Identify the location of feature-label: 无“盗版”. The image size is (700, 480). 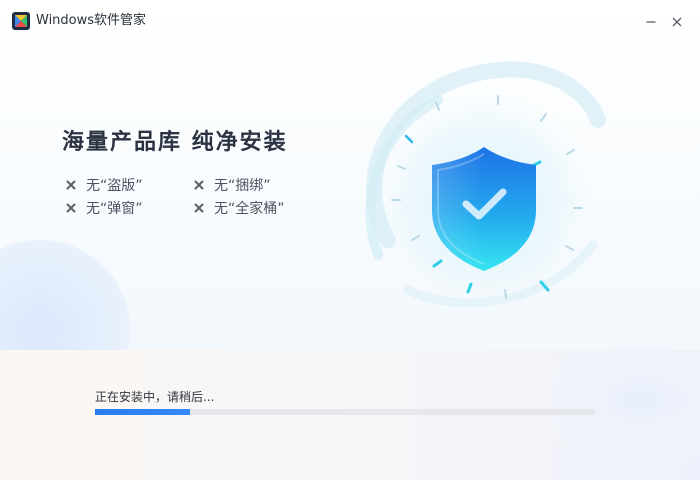
(114, 186).